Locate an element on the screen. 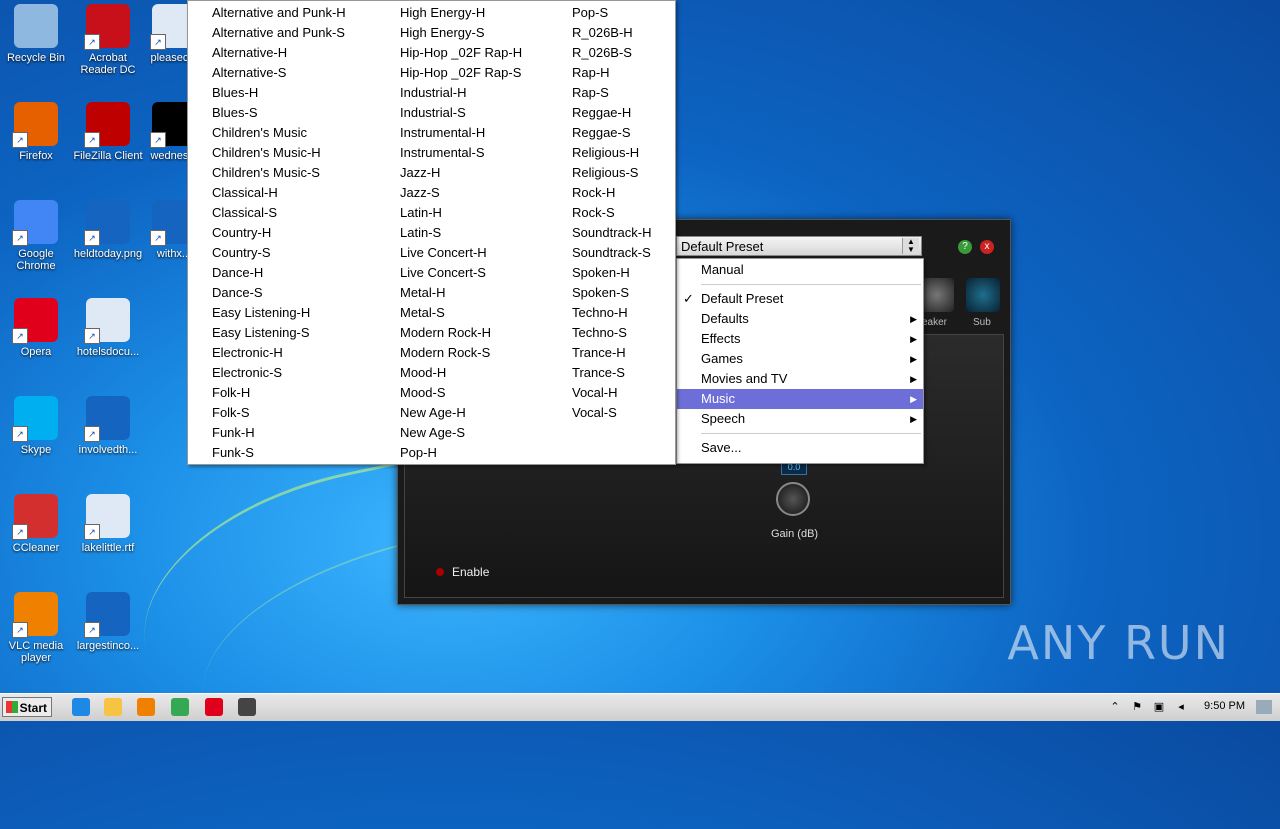 This screenshot has height=829, width=1280. music-preset-item: Blues-S is located at coordinates (279, 113).